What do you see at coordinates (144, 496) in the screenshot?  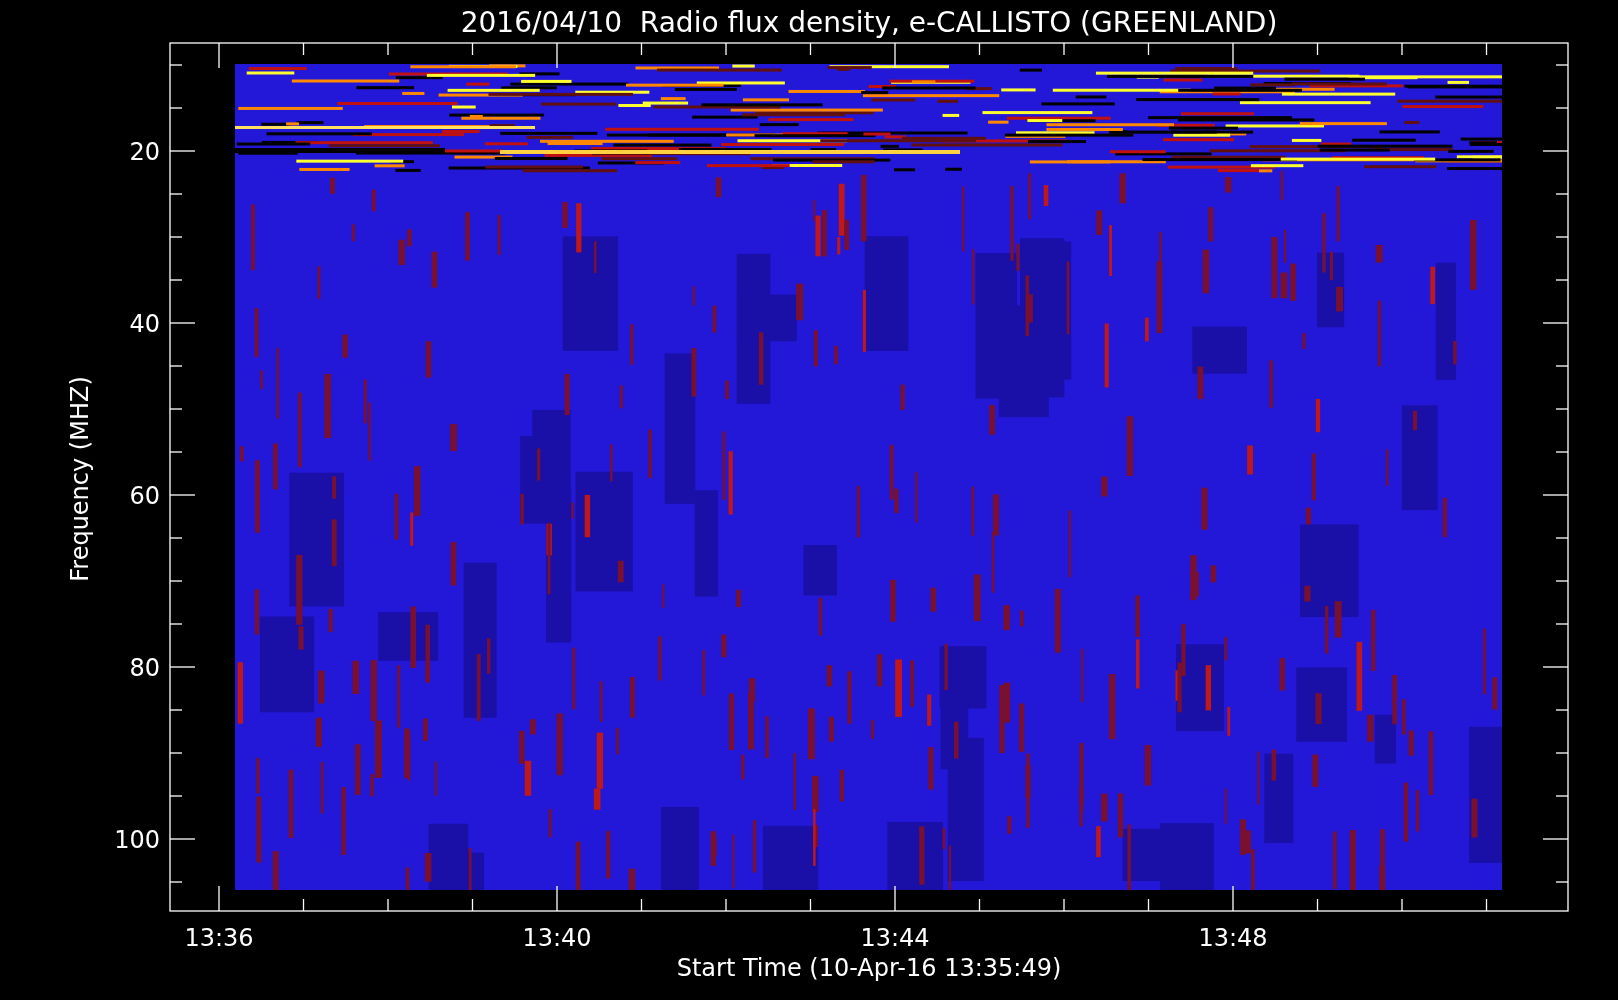 I see `y-tick-label: 60` at bounding box center [144, 496].